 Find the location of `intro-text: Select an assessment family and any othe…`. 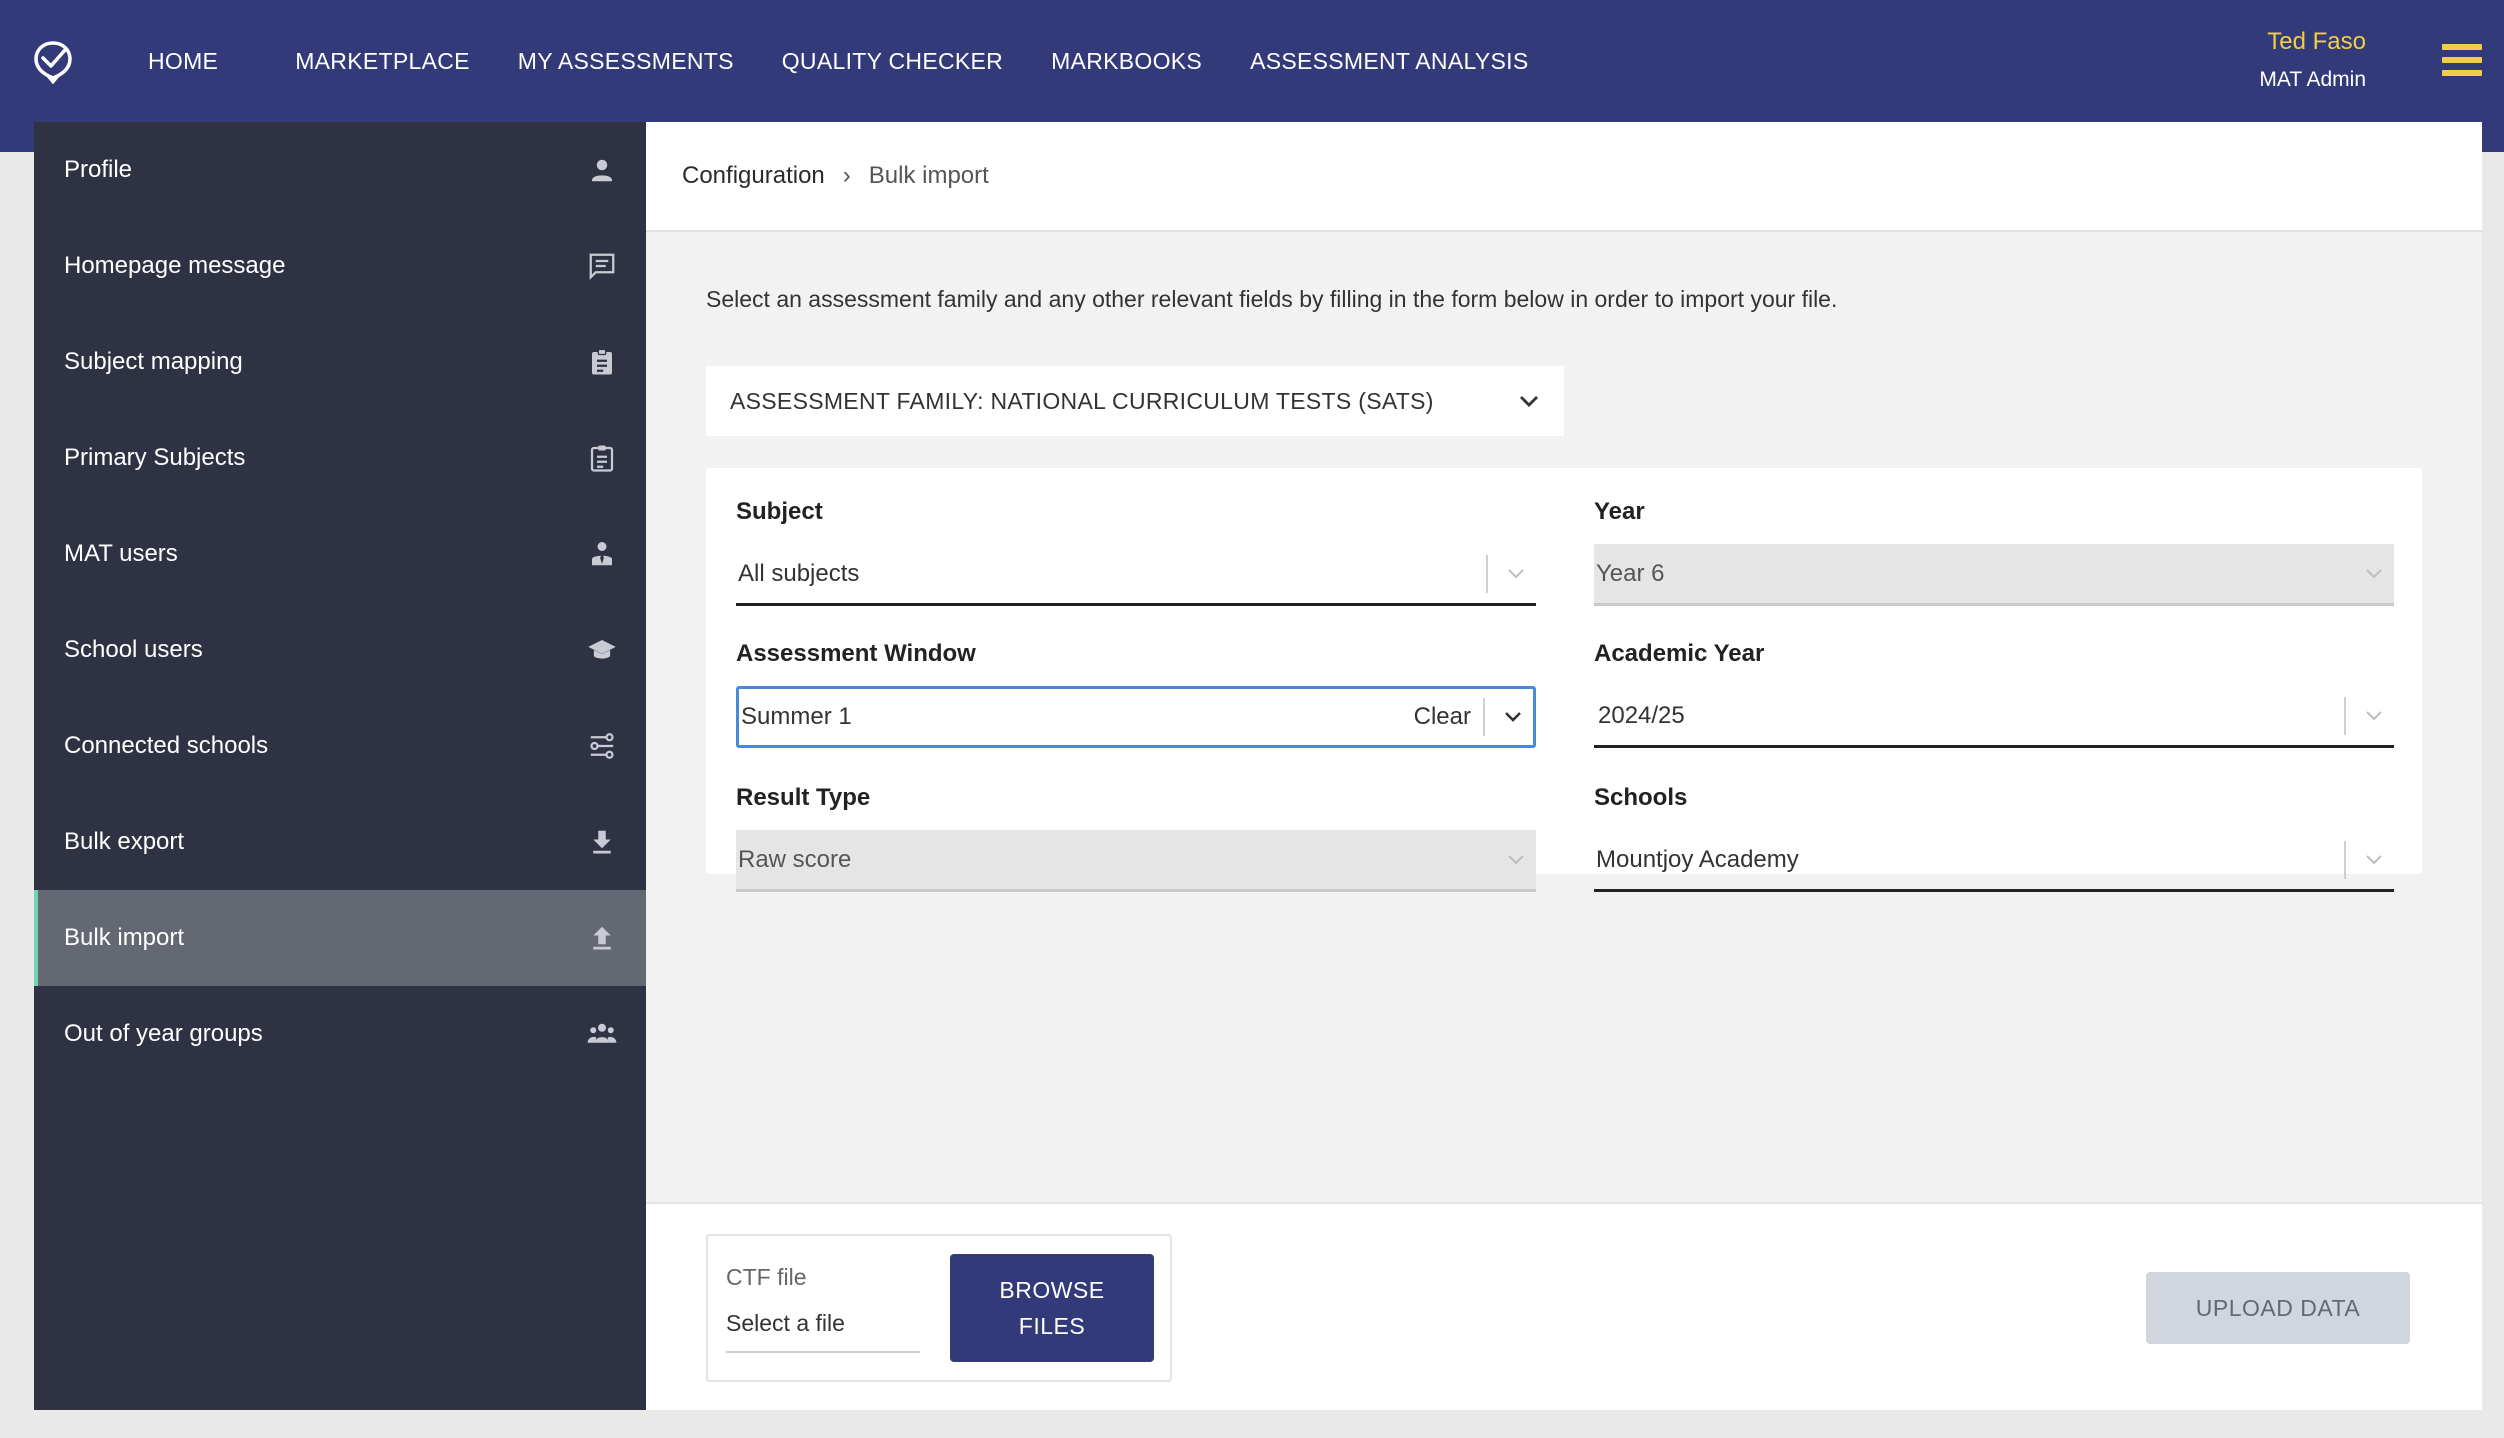

intro-text: Select an assessment family and any othe… is located at coordinates (1272, 299).